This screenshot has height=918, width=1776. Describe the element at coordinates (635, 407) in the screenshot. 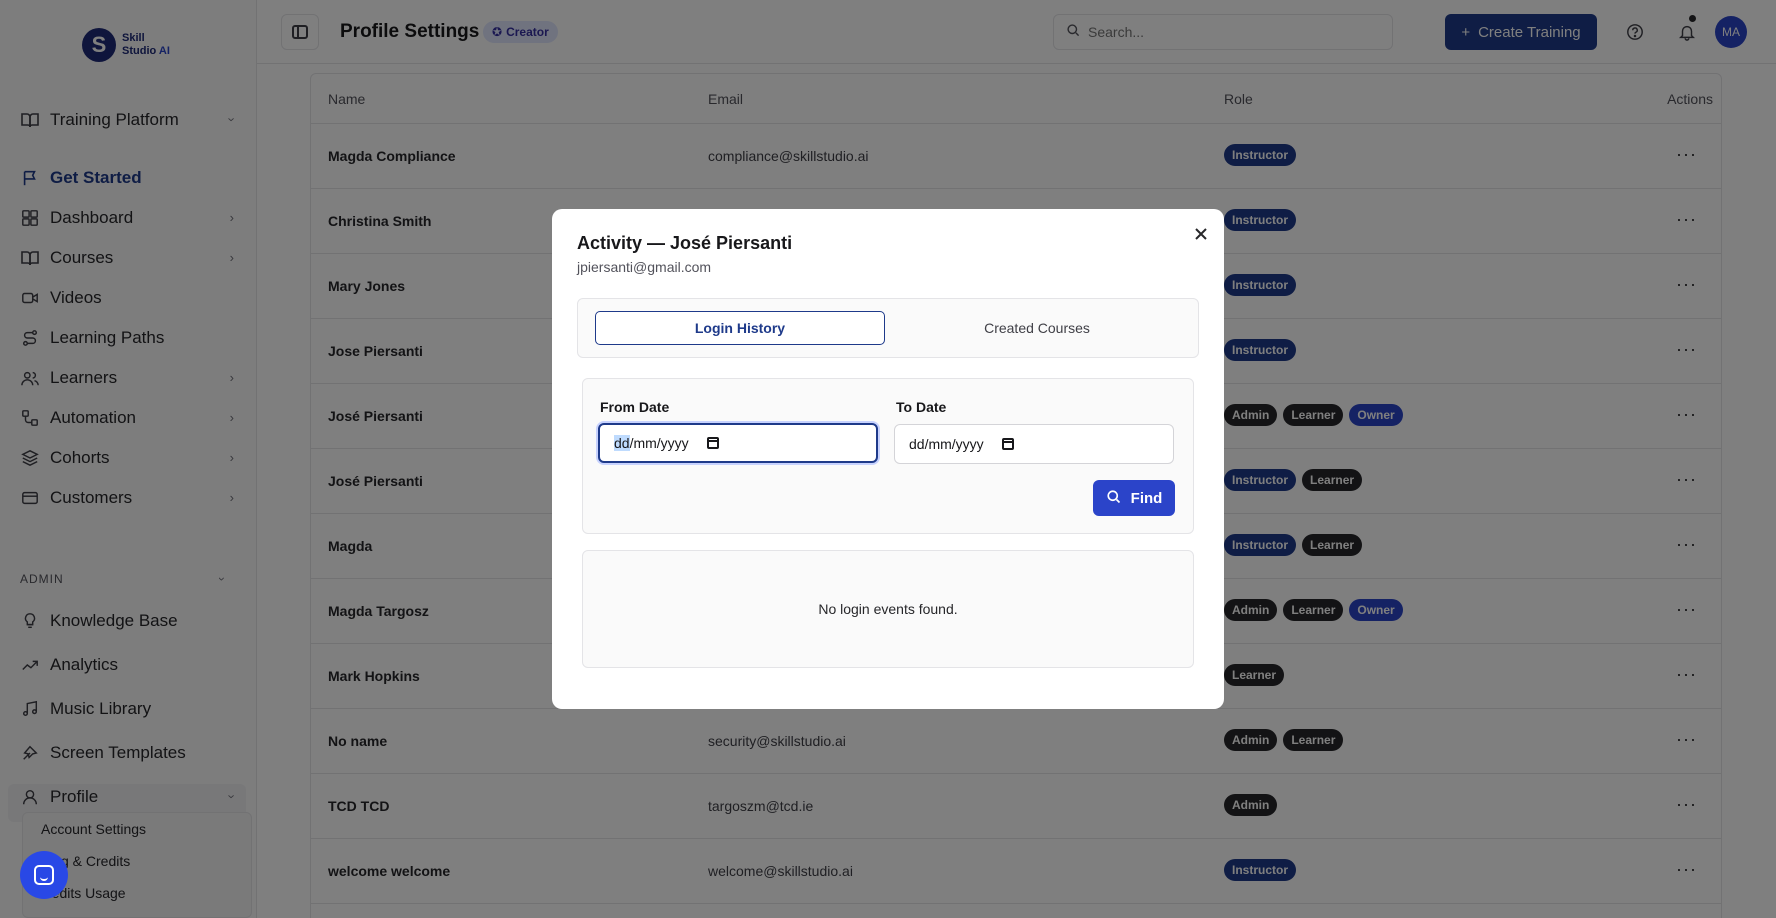

I see `from-date-label: From Date` at that location.